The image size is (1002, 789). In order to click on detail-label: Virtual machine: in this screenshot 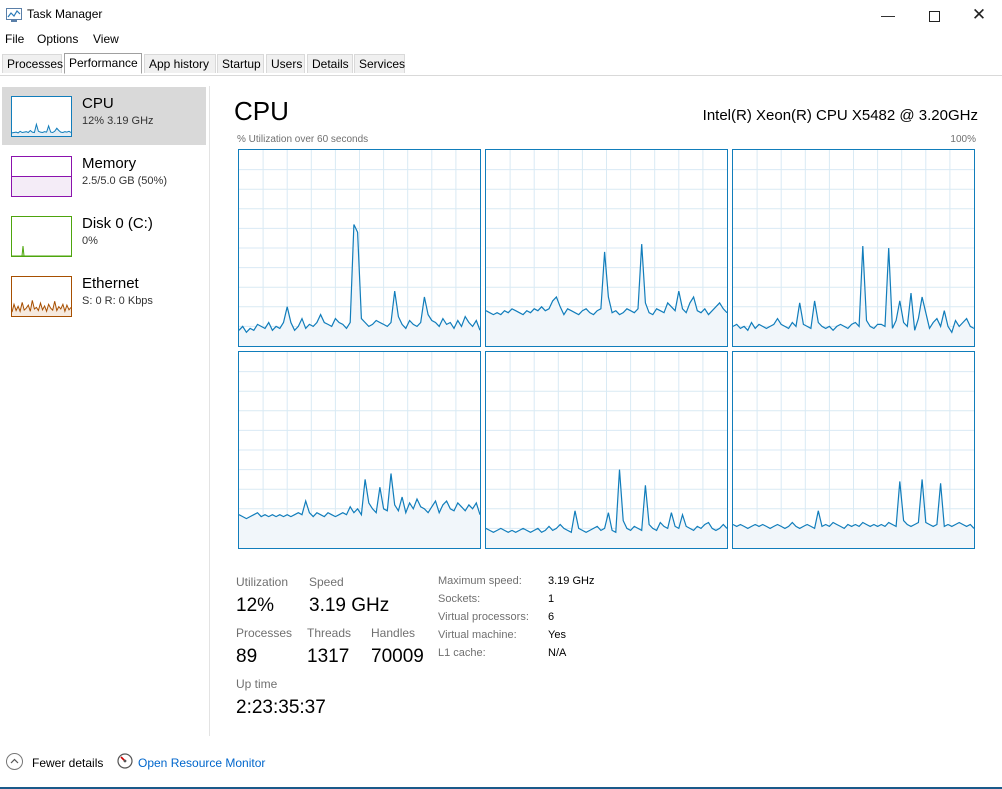, I will do `click(477, 635)`.